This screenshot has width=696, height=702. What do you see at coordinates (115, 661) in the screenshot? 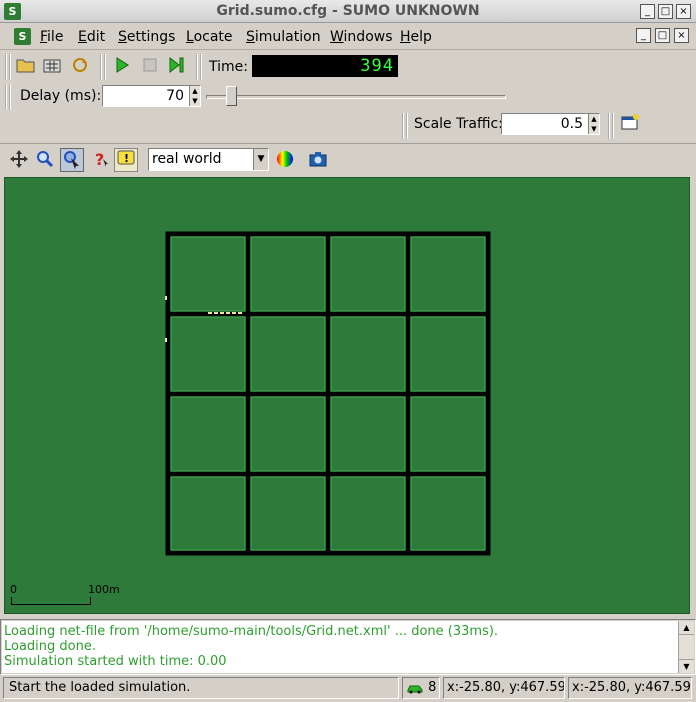
I see `log-line: Simulation started with time: 0.00` at bounding box center [115, 661].